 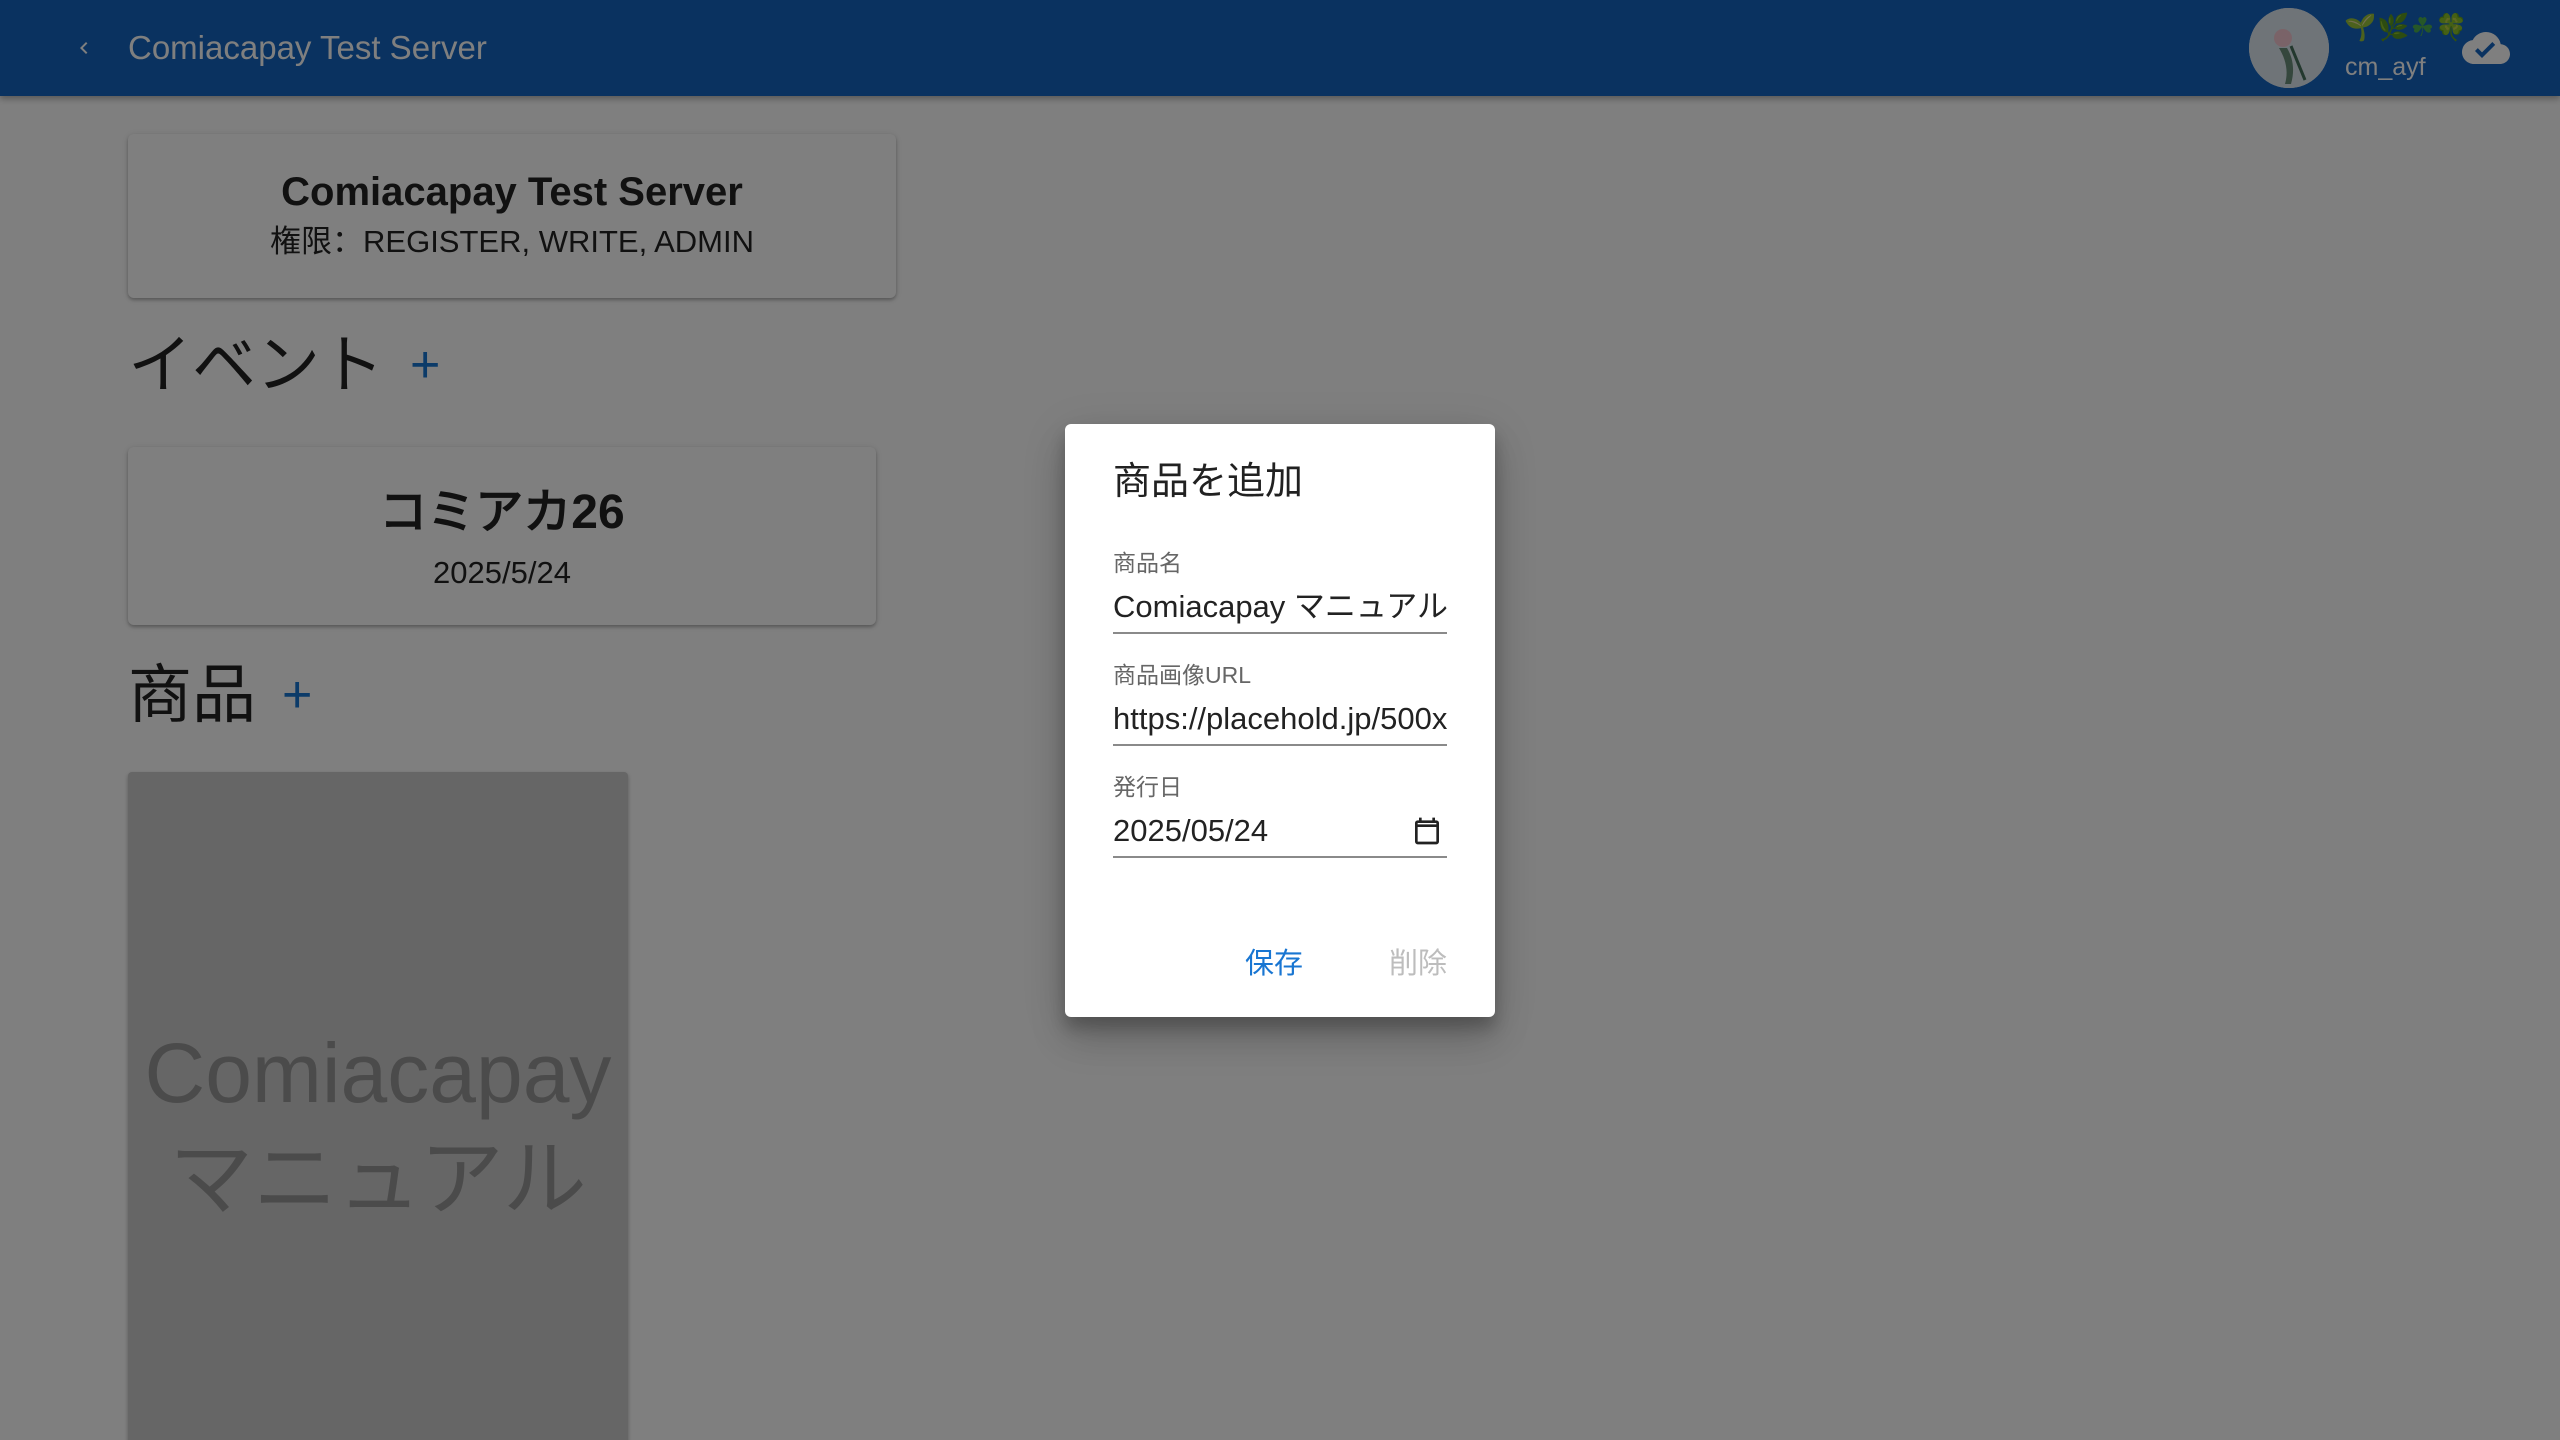 What do you see at coordinates (1280, 610) in the screenshot?
I see `product-name-input: Comiacapay マニュアル` at bounding box center [1280, 610].